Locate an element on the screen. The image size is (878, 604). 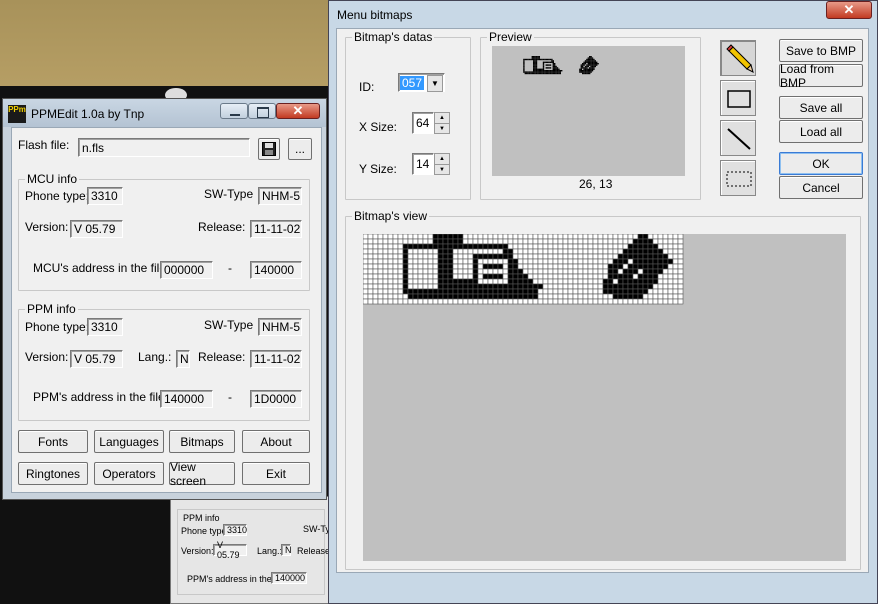
rectangle-tool-button is located at coordinates (738, 98).